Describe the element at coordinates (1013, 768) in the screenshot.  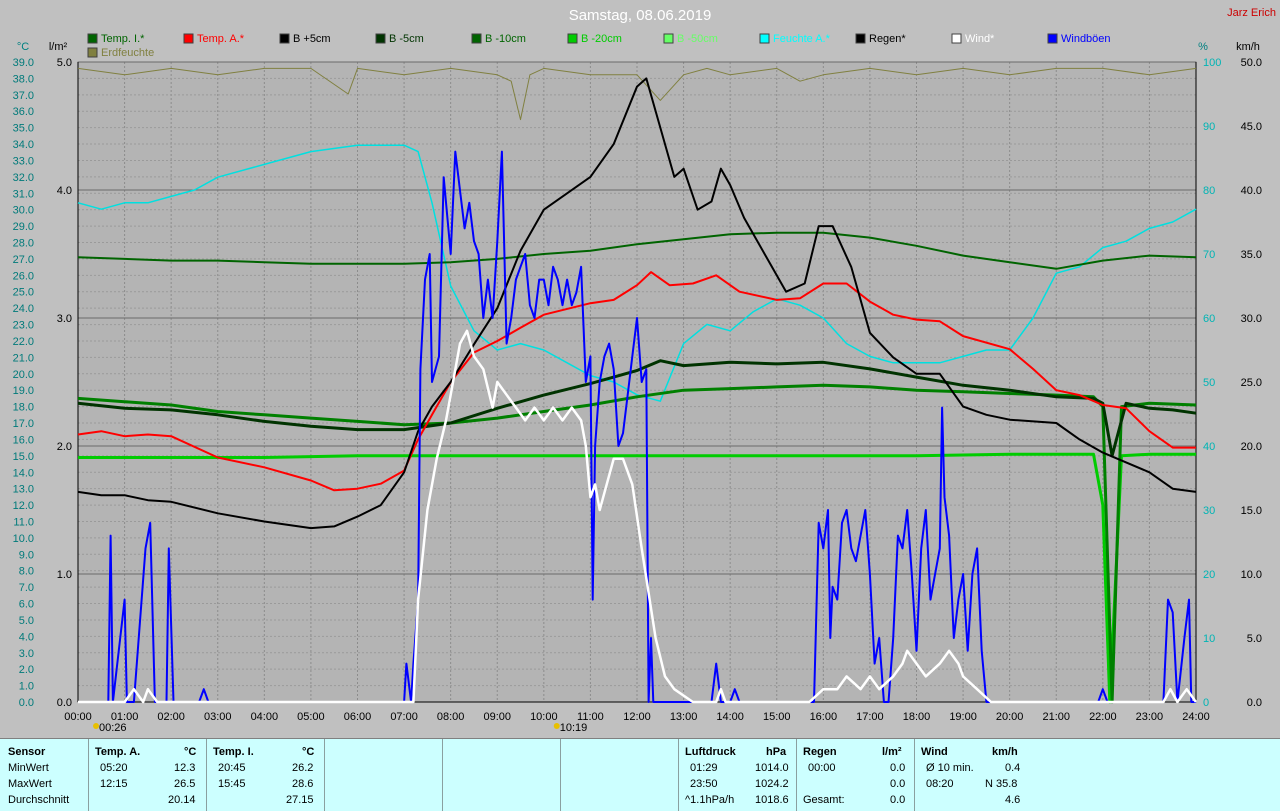
I see `wind-row1-value: 0.4` at that location.